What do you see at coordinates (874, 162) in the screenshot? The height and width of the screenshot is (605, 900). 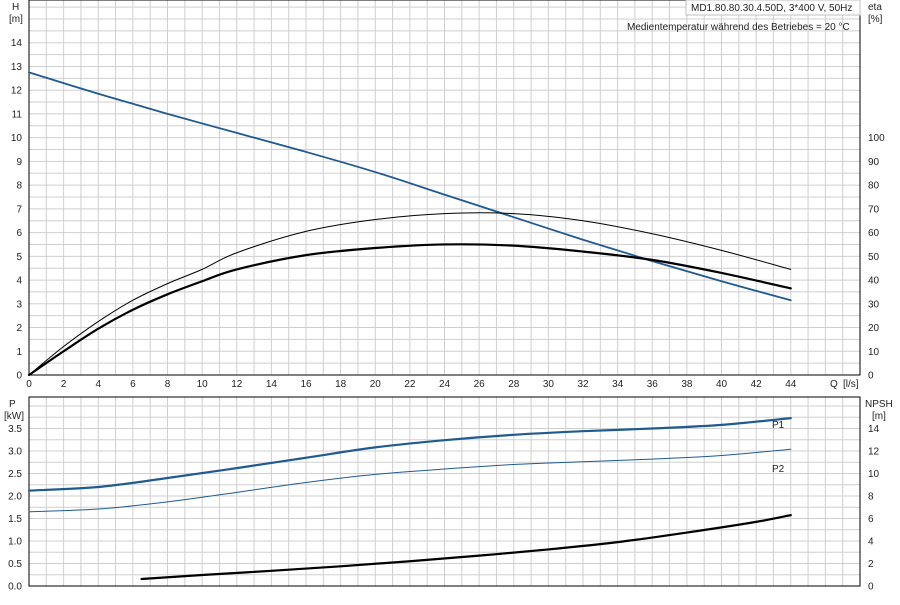 I see `right-axis-tick-label: 90` at bounding box center [874, 162].